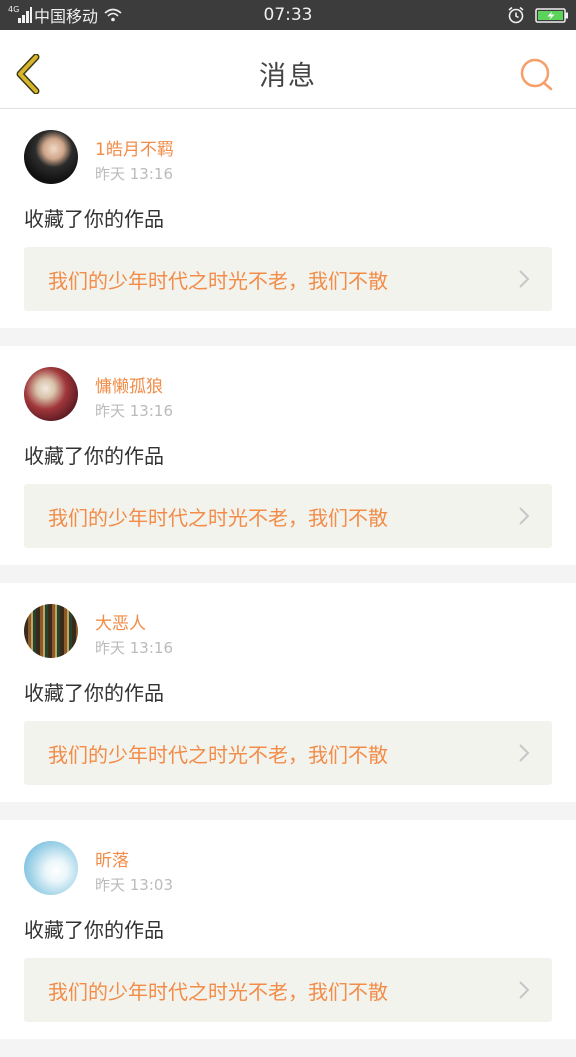 The height and width of the screenshot is (1057, 576). I want to click on username: 1皓月不羁, so click(134, 147).